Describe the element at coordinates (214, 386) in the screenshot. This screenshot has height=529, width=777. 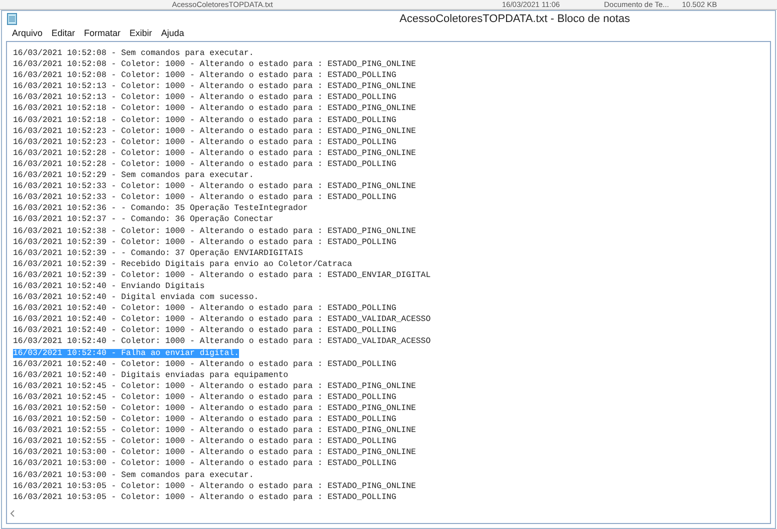
I see `text-line: 16/03/2021 10:52:45 - Coletor: 1000 - Alterando o estado para : ESTADO_PING_ONLINE` at that location.